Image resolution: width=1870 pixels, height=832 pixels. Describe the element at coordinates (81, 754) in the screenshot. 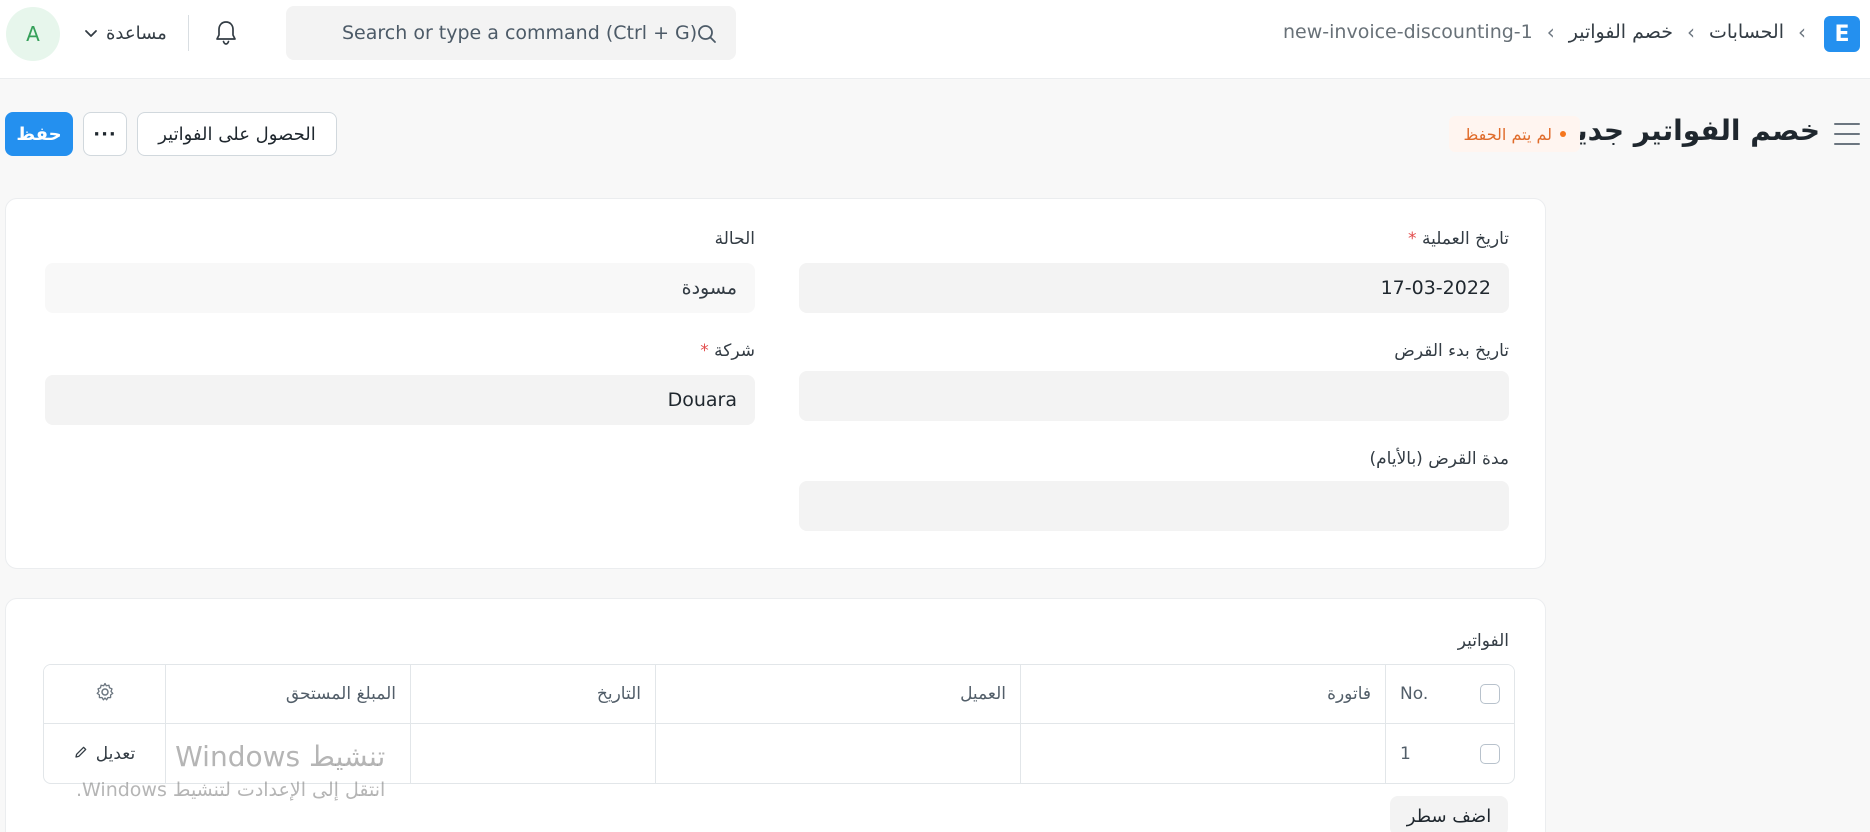

I see `pencil-icon` at that location.